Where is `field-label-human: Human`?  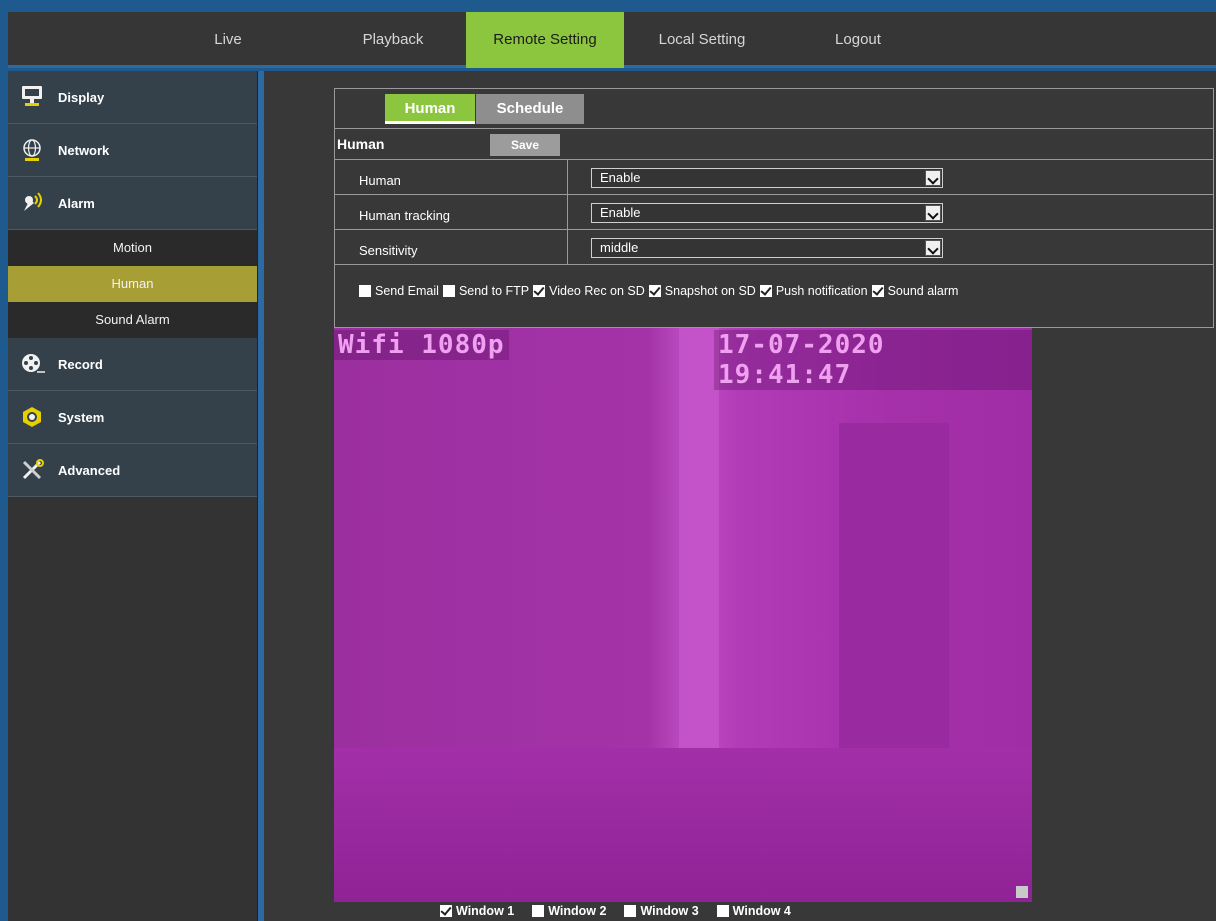 field-label-human: Human is located at coordinates (380, 180).